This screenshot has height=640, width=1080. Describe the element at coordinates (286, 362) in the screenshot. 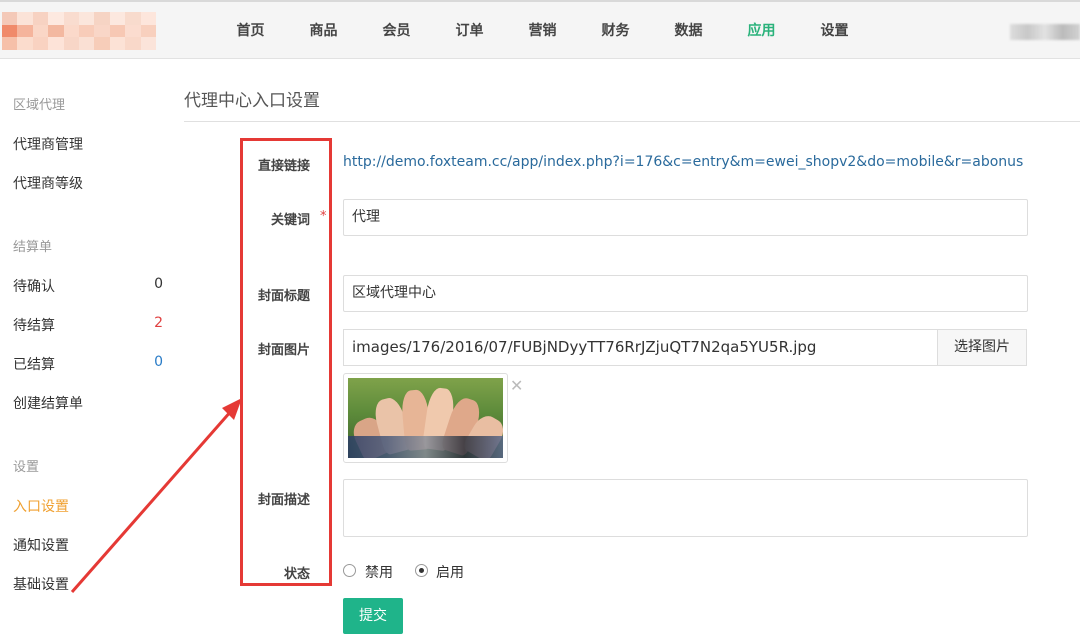

I see `annotation-highlight-box` at that location.